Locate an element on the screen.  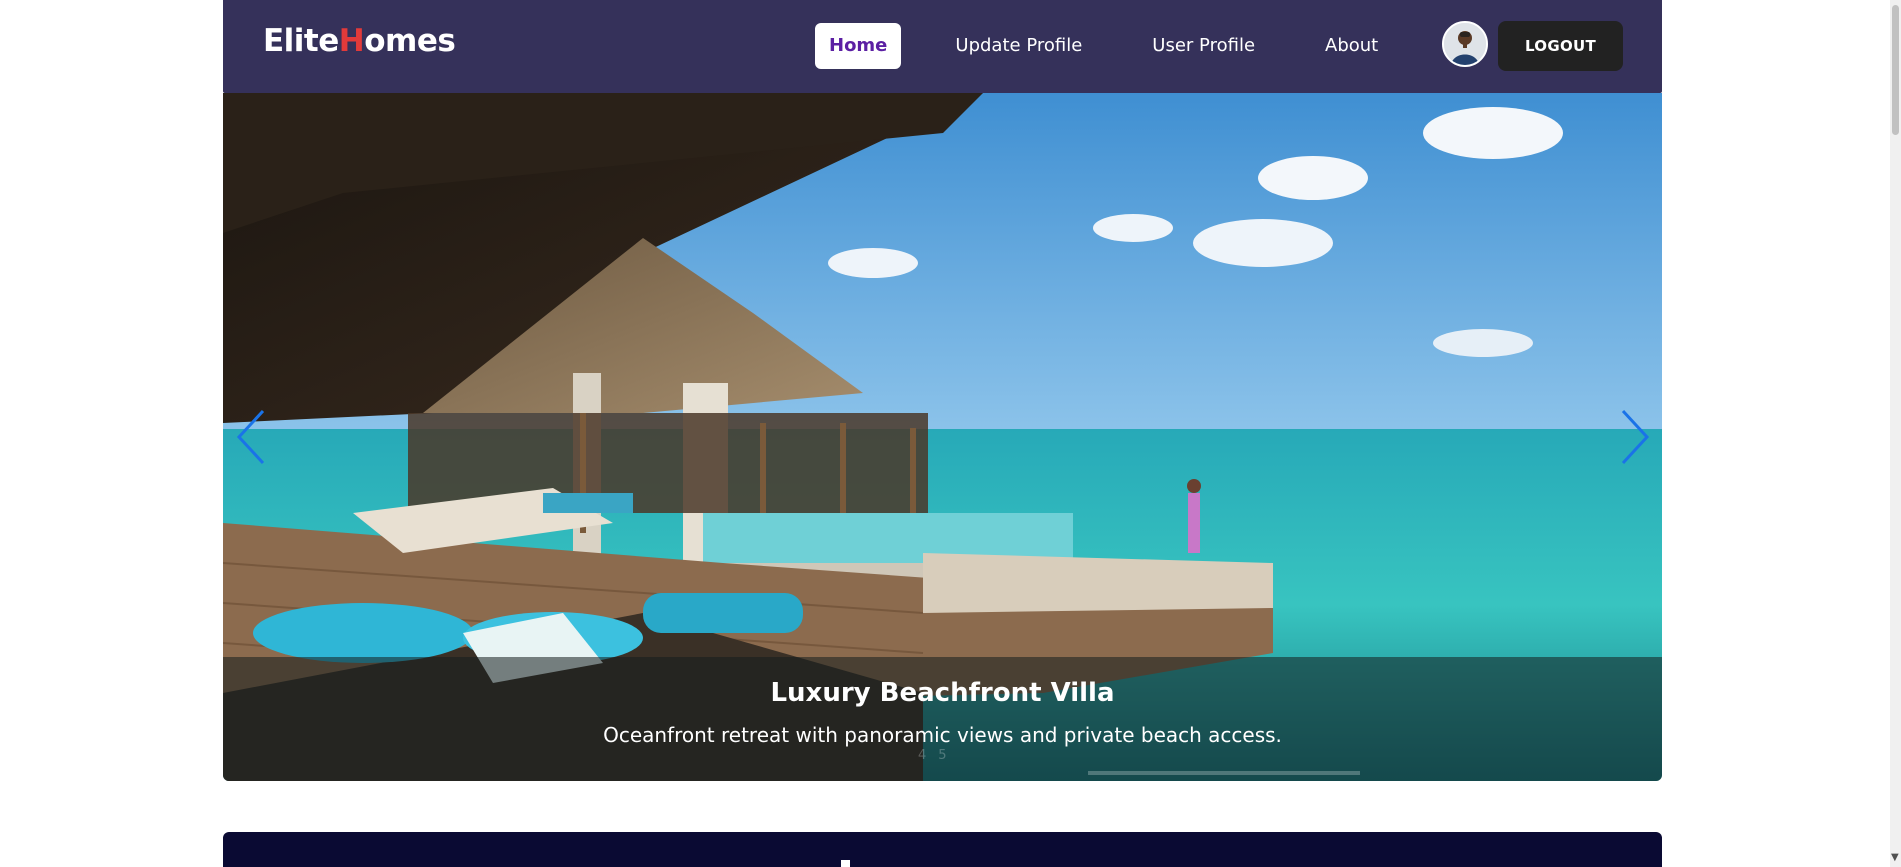
nav-links: Home Update Profile User Profile About is located at coordinates (1124, 46).